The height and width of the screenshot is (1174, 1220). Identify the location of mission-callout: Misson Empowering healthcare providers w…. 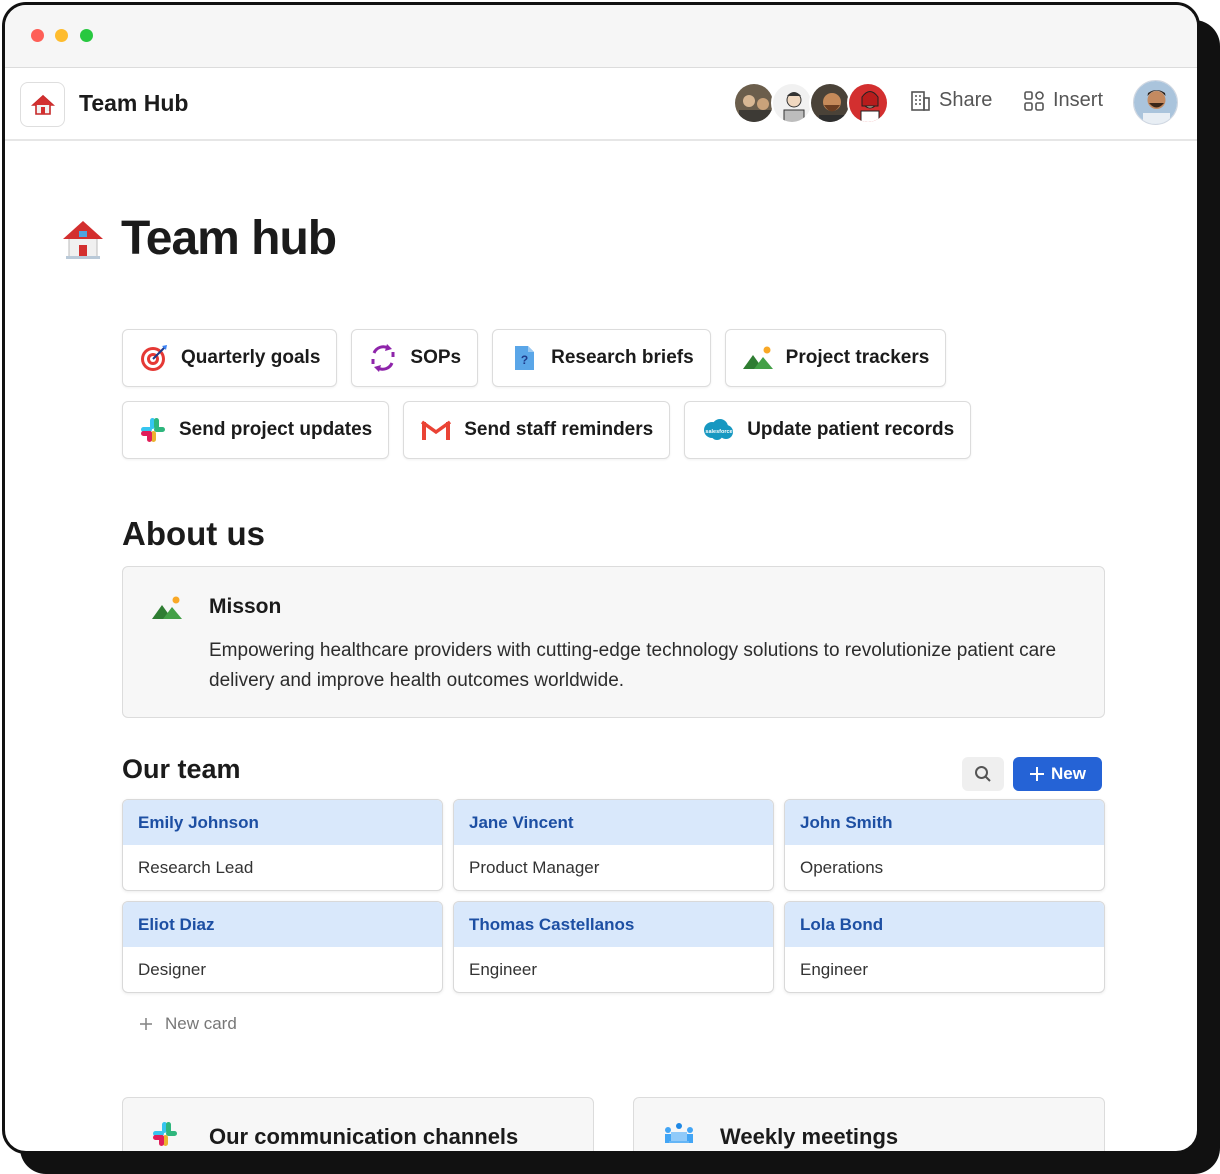
(613, 642).